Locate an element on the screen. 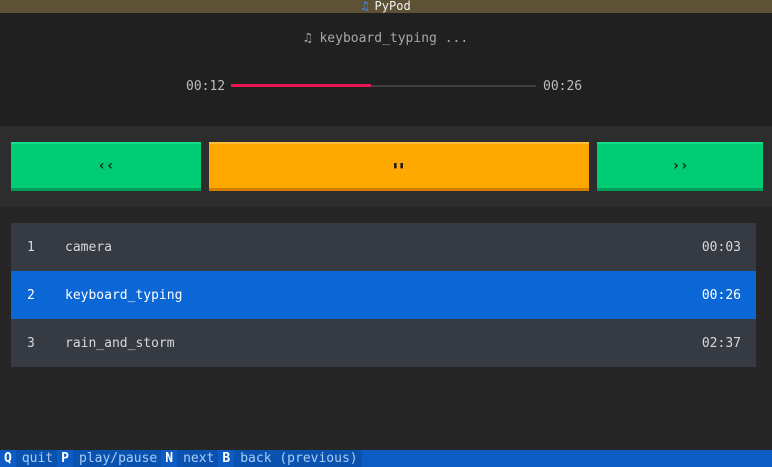 The image size is (772, 467). track-number: 1 is located at coordinates (31, 247).